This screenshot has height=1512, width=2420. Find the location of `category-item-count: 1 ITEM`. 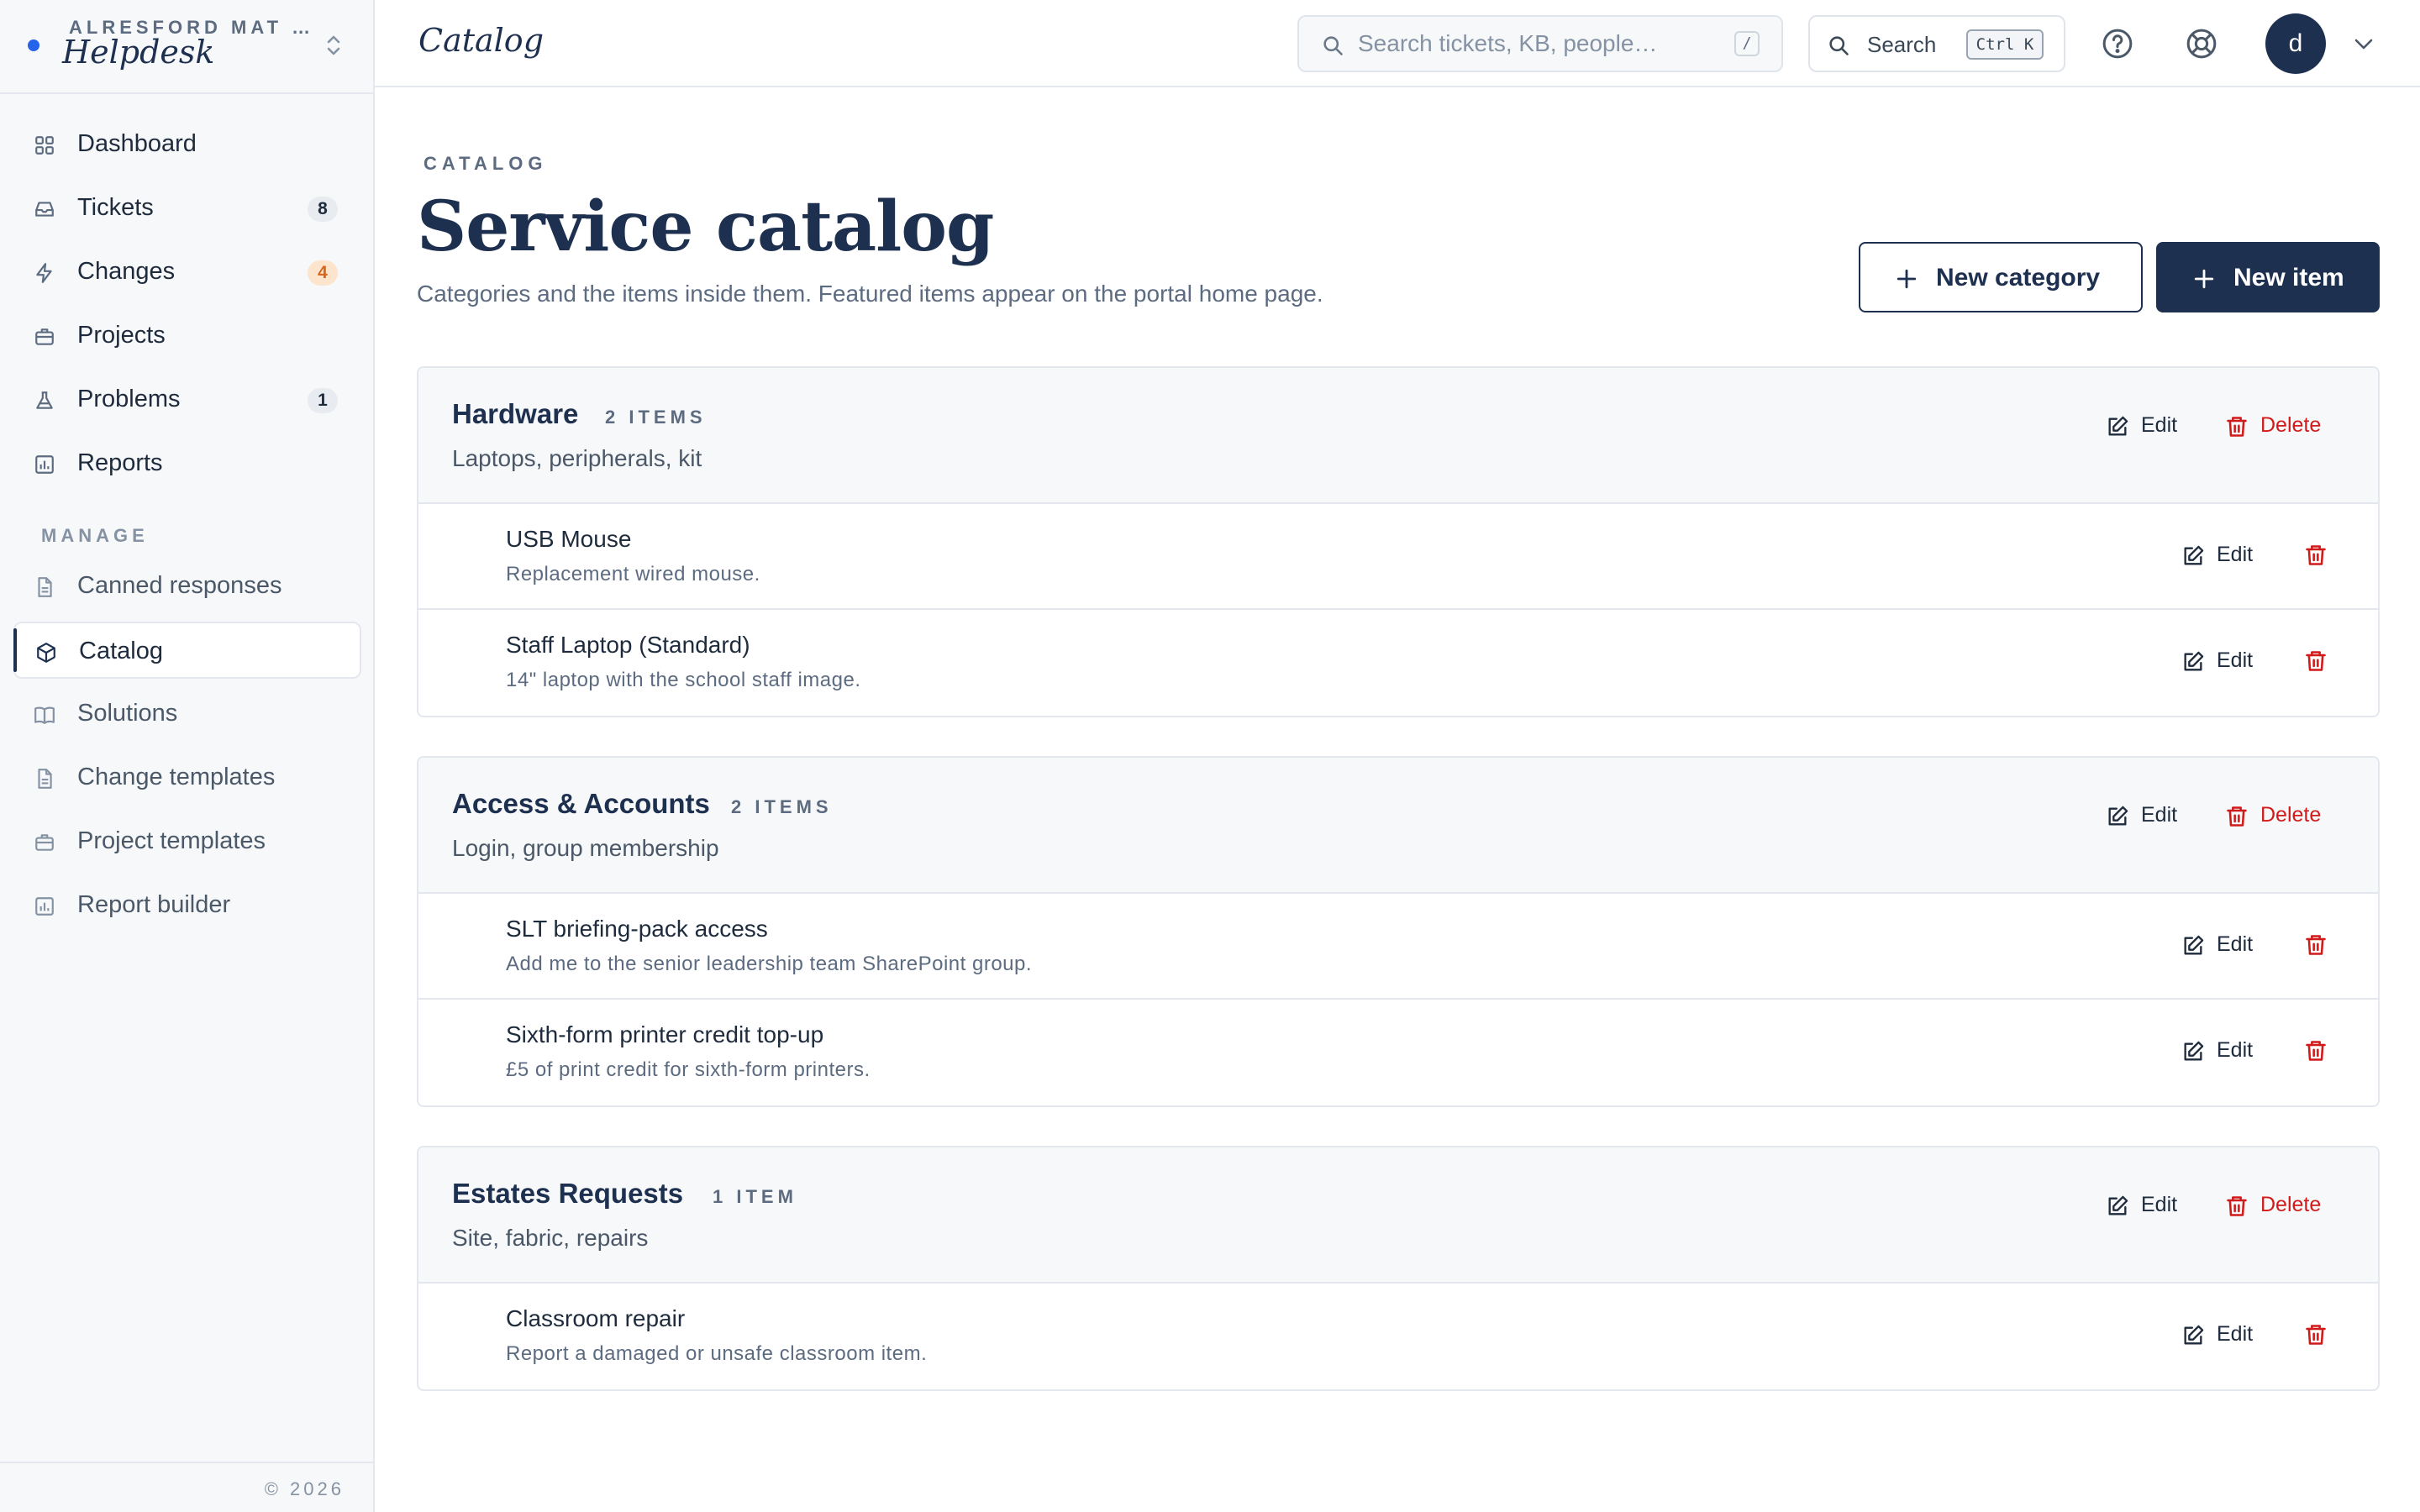

category-item-count: 1 ITEM is located at coordinates (755, 1196).